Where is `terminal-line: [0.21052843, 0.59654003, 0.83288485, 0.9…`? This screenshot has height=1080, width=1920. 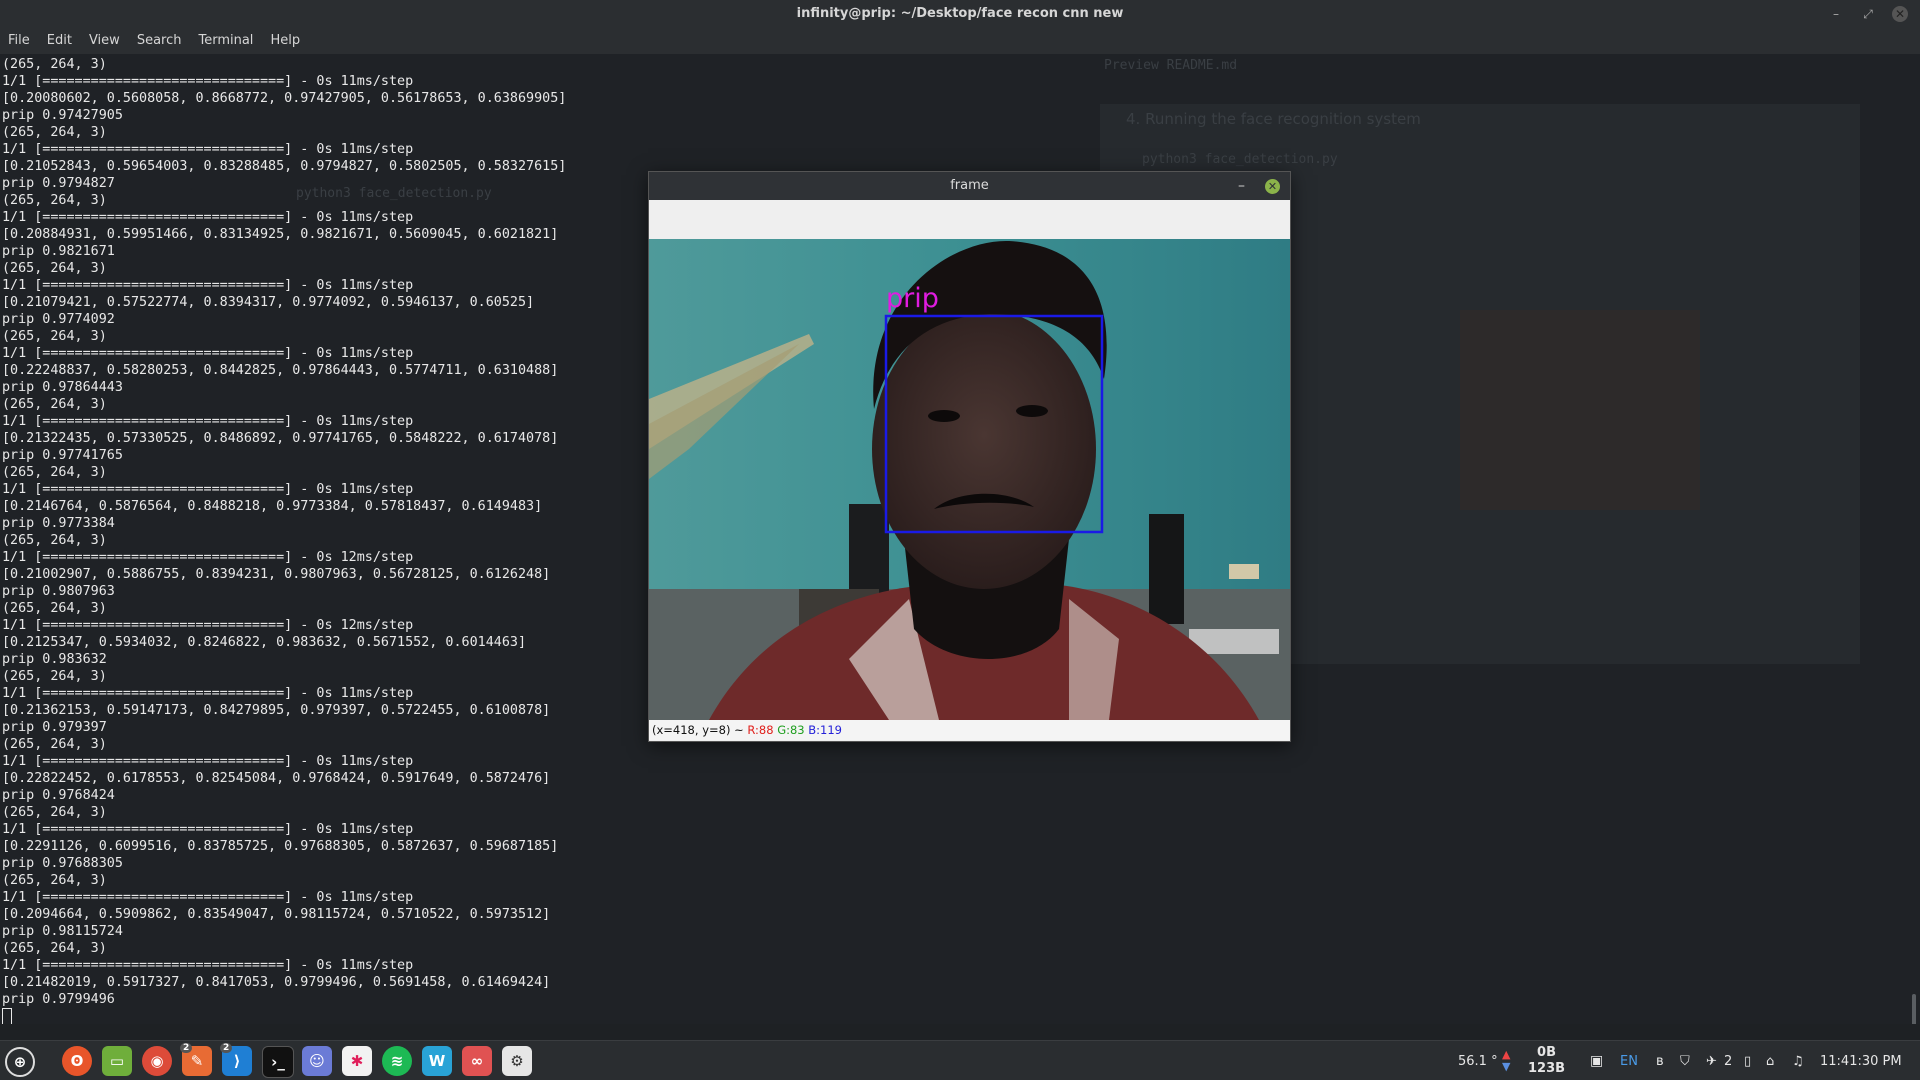 terminal-line: [0.21052843, 0.59654003, 0.83288485, 0.9… is located at coordinates (284, 166).